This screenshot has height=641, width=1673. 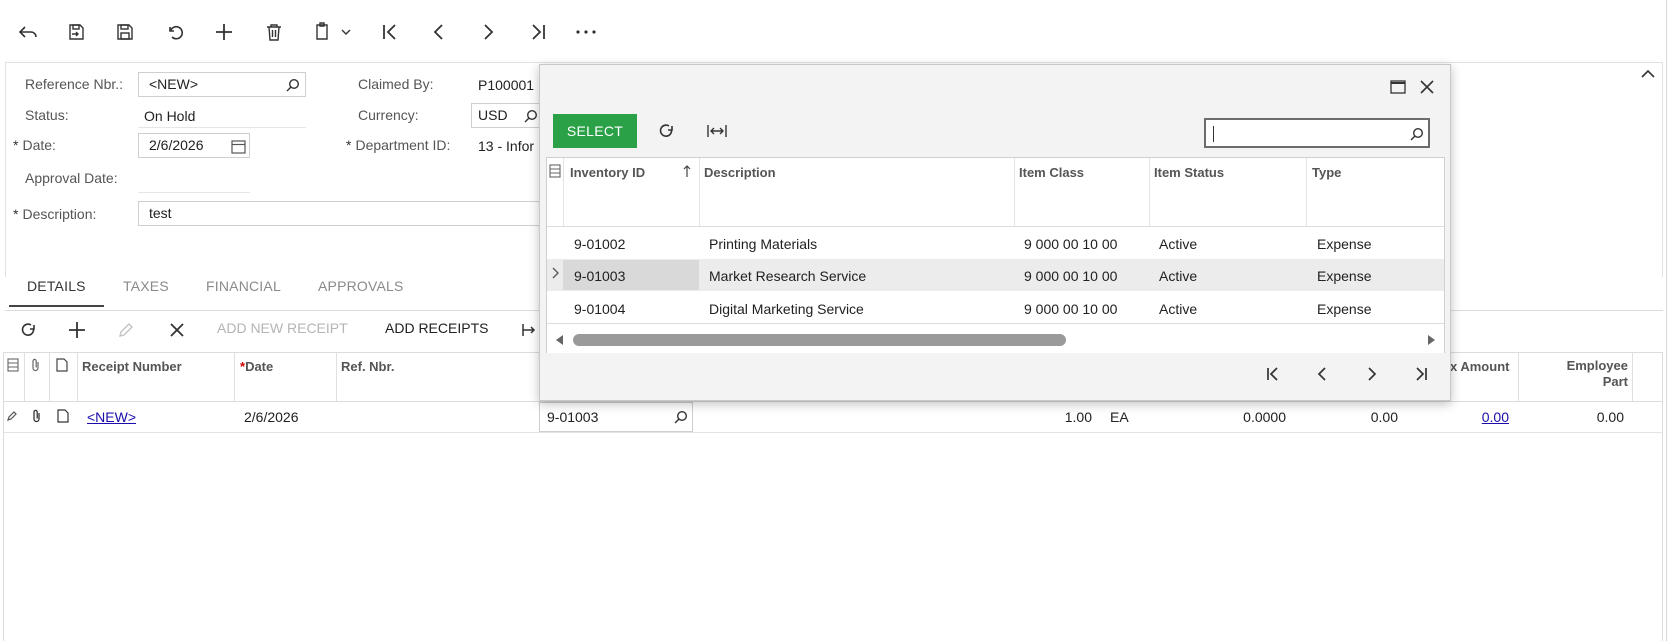 I want to click on row-rule, so click(x=995, y=259).